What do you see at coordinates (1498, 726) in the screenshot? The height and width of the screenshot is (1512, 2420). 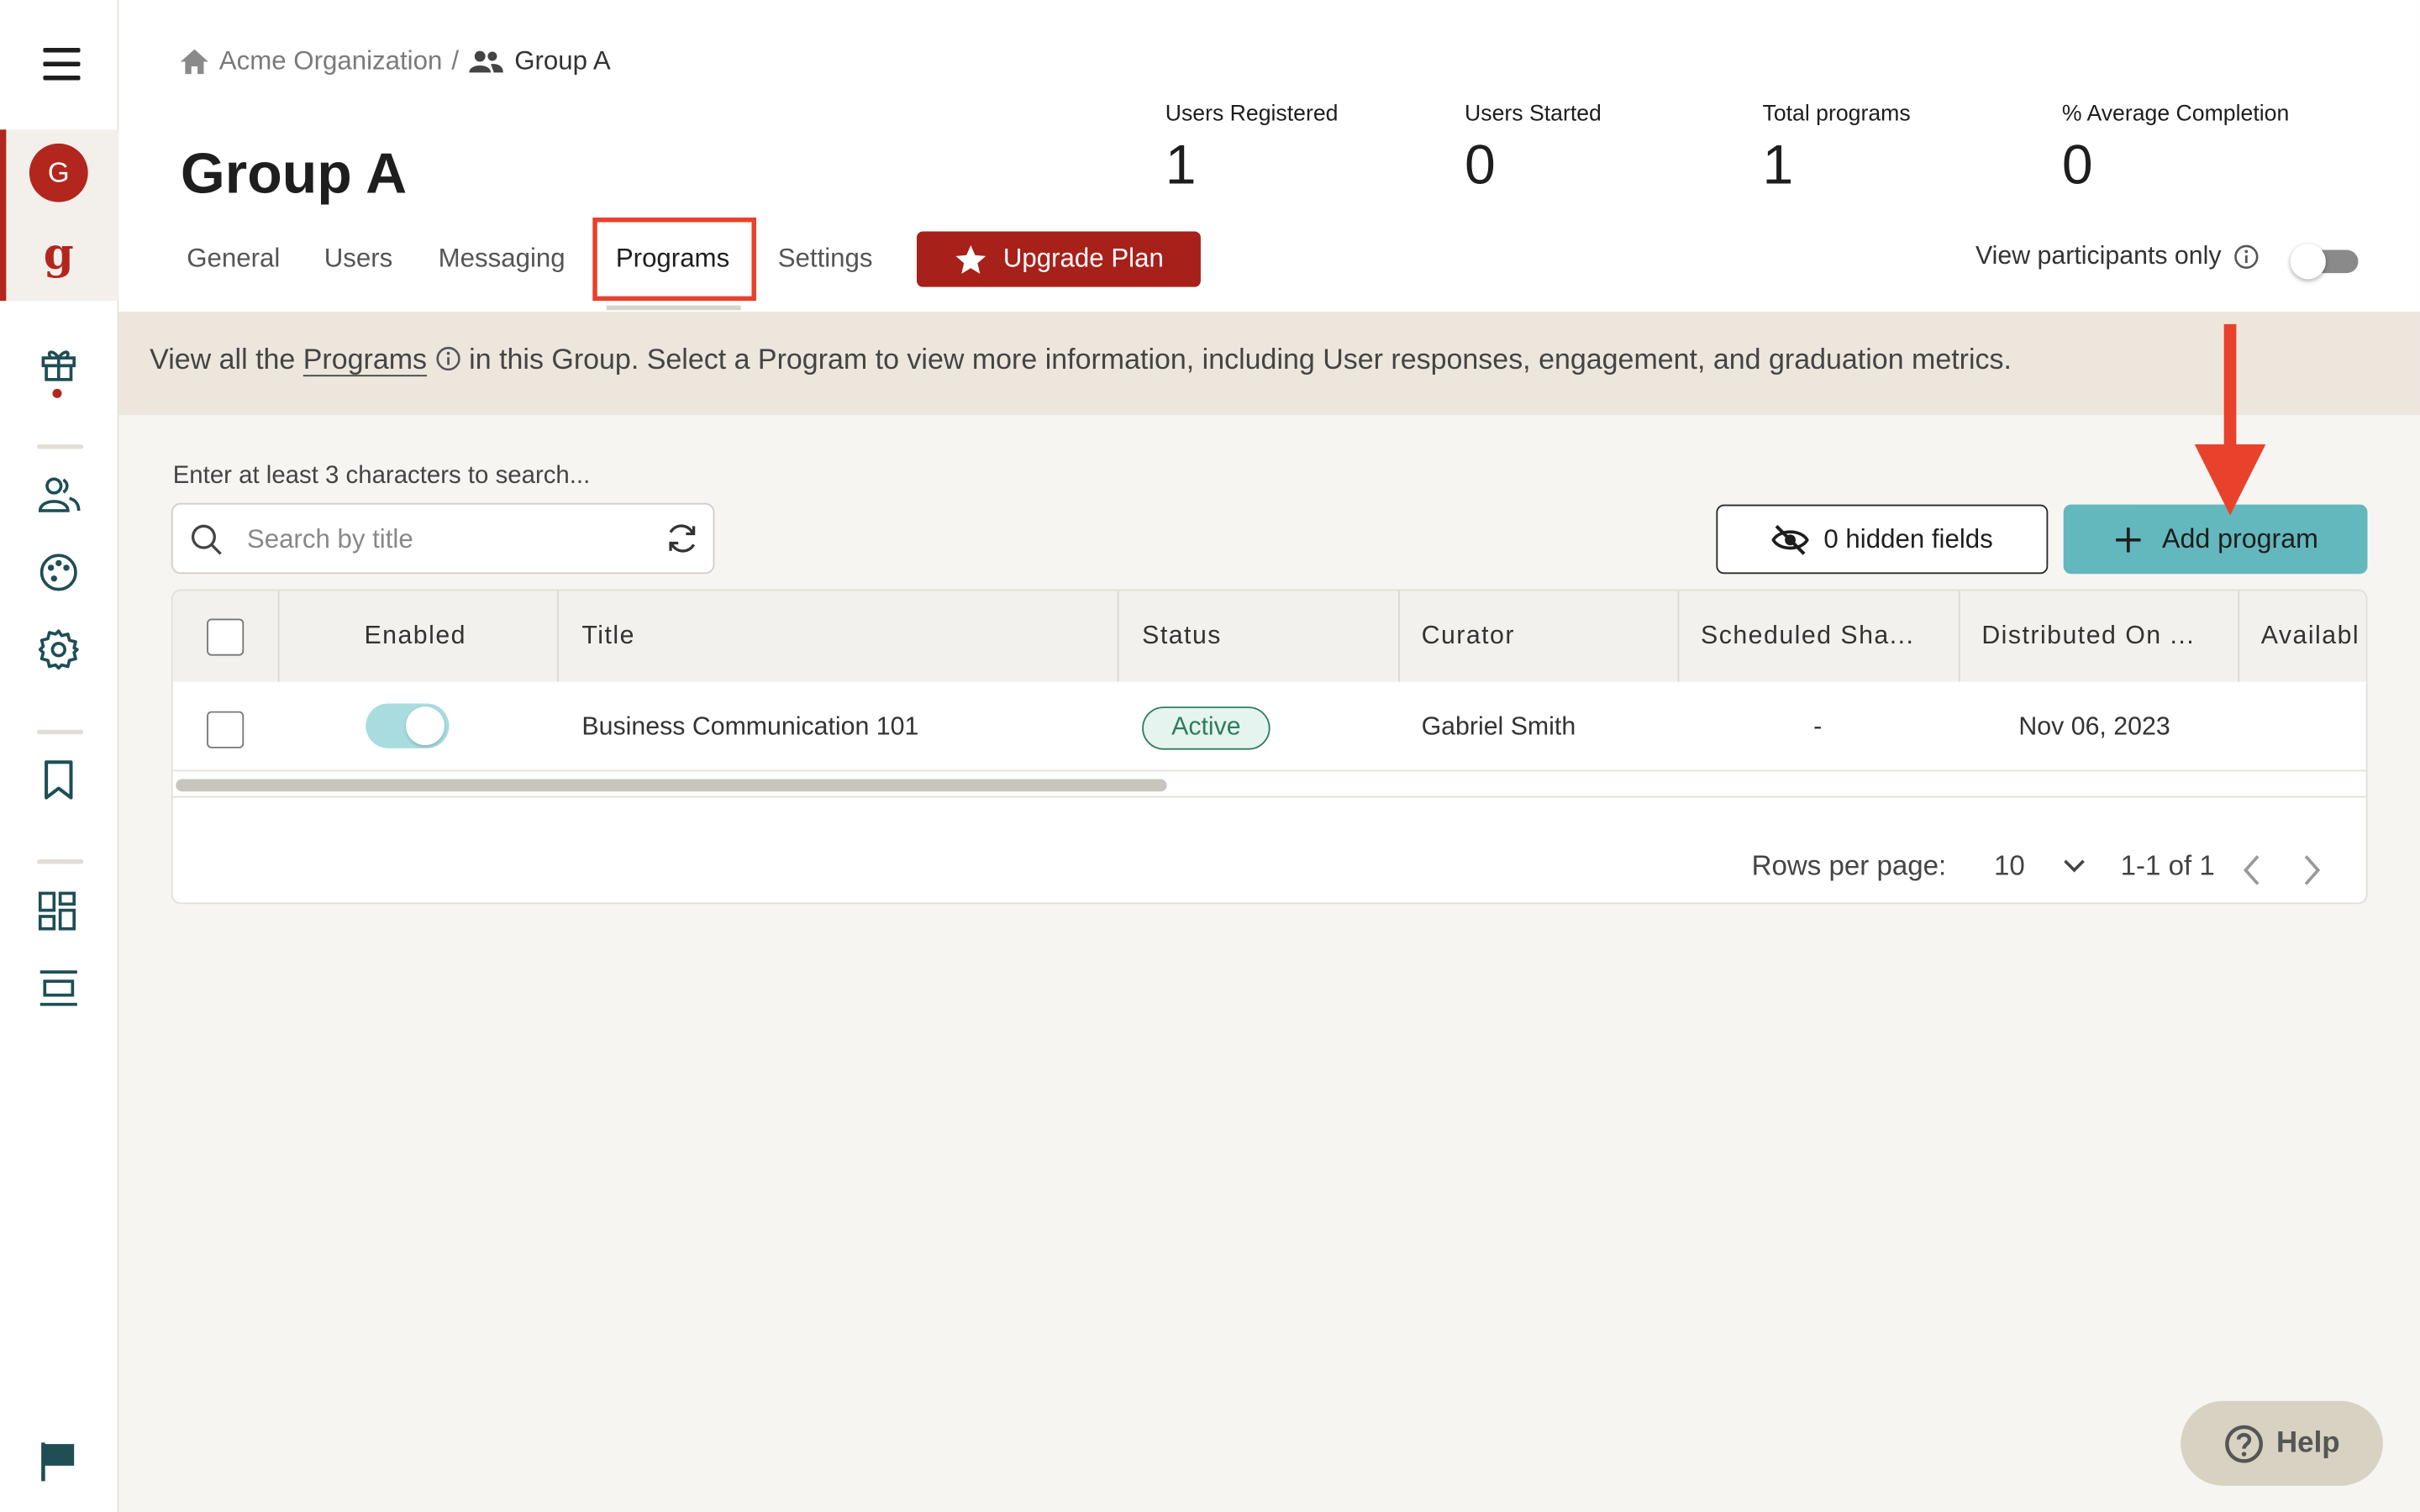 I see `cell-curator: Gabriel Smith` at bounding box center [1498, 726].